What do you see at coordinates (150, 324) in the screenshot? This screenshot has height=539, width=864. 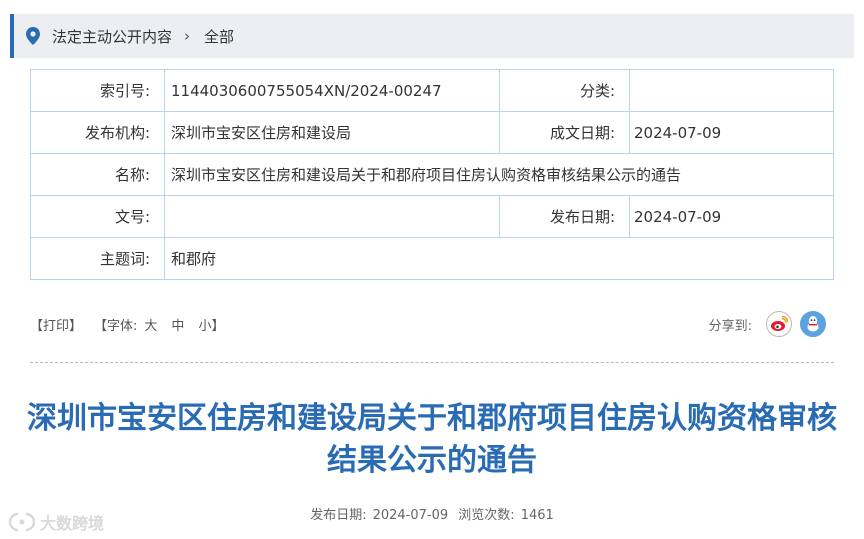 I see `font-large-button: 大` at bounding box center [150, 324].